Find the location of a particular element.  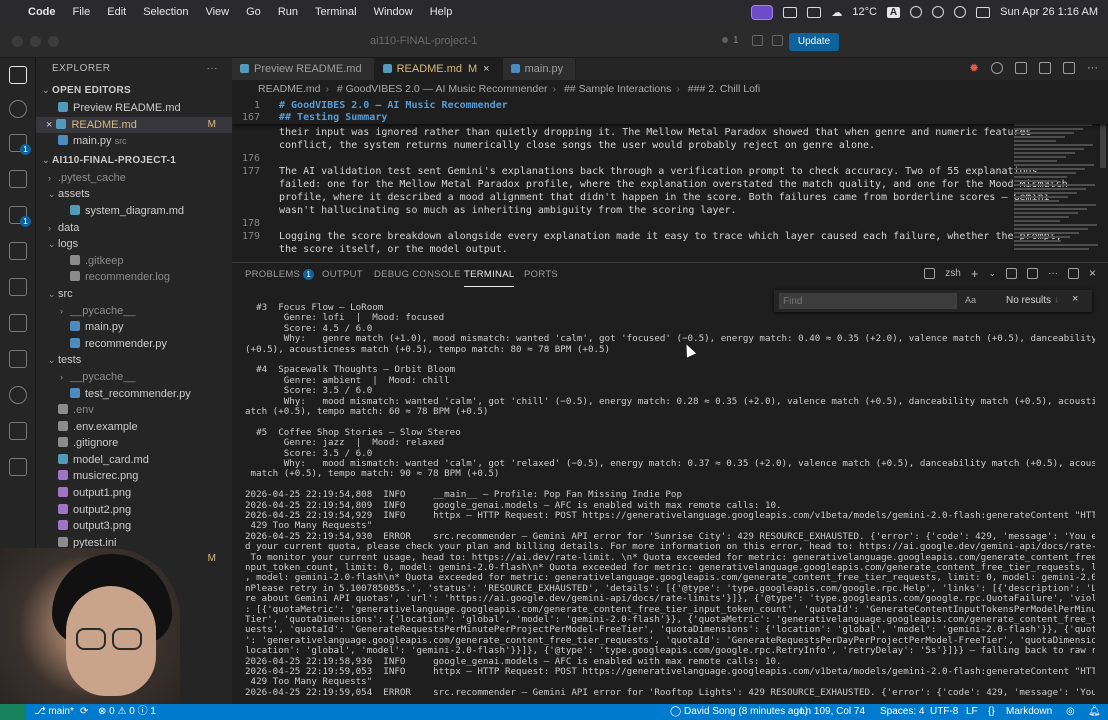

next-match-icon: ↓ is located at coordinates (1056, 299).